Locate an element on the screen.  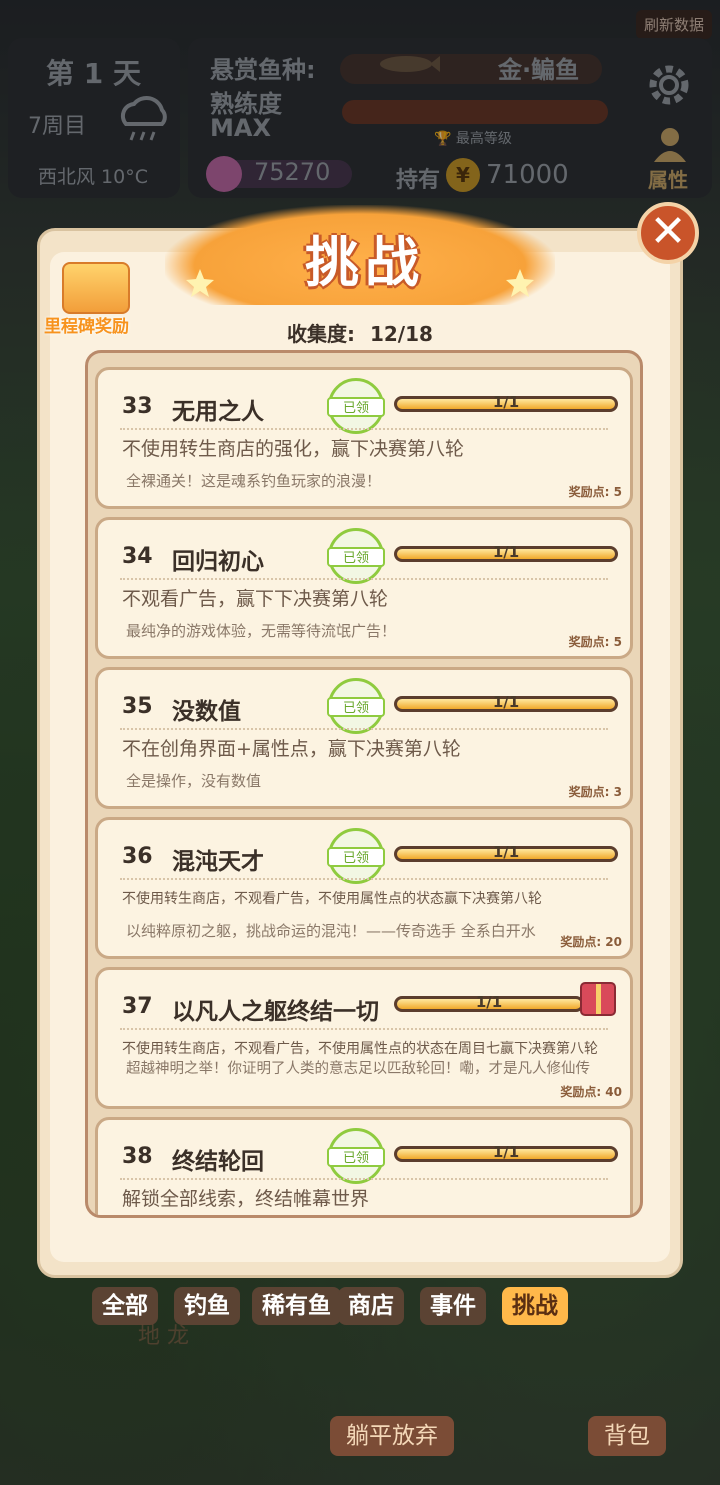
bag-button: 背包 is located at coordinates (627, 1436).